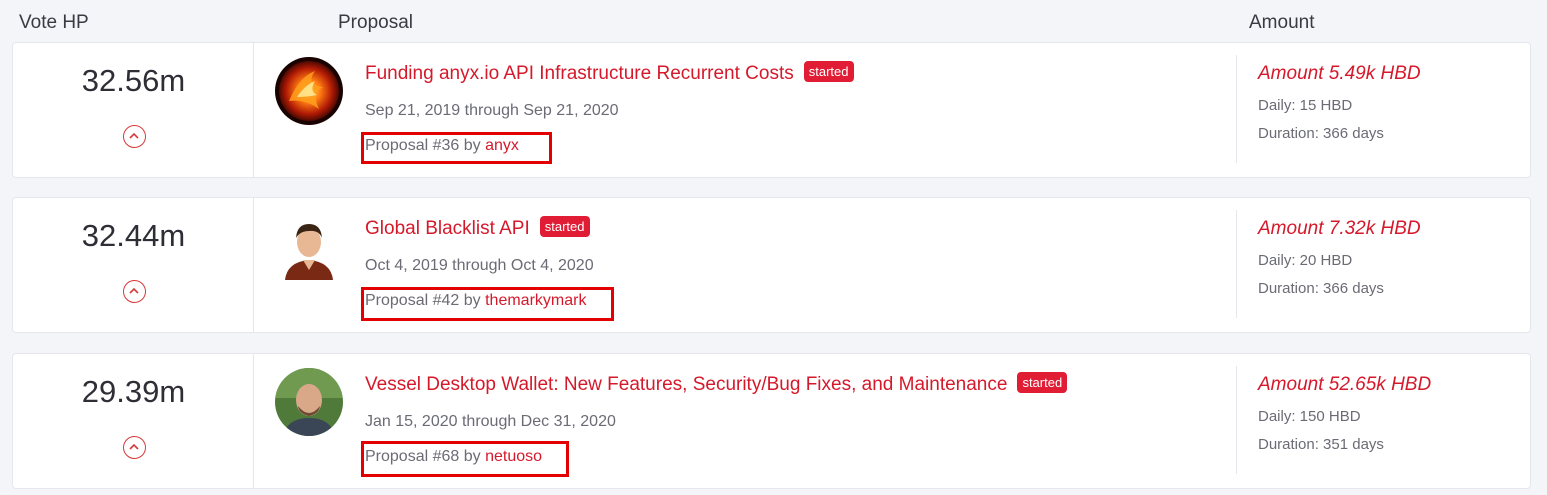  What do you see at coordinates (133, 421) in the screenshot?
I see `vote-column: 29.39m` at bounding box center [133, 421].